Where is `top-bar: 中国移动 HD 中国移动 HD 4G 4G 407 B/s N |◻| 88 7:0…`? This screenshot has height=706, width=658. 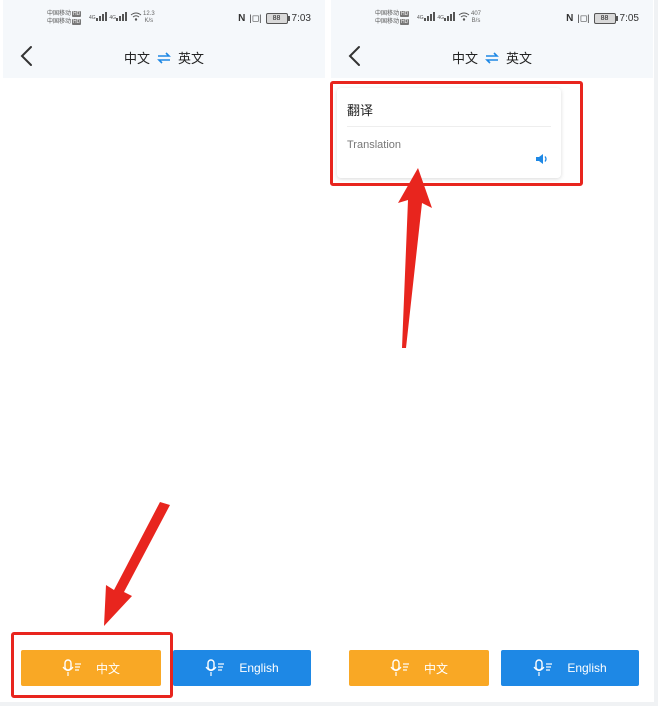
top-bar: 中国移动 HD 中国移动 HD 4G 4G 407 B/s N |◻| 88 7:0… is located at coordinates (492, 39).